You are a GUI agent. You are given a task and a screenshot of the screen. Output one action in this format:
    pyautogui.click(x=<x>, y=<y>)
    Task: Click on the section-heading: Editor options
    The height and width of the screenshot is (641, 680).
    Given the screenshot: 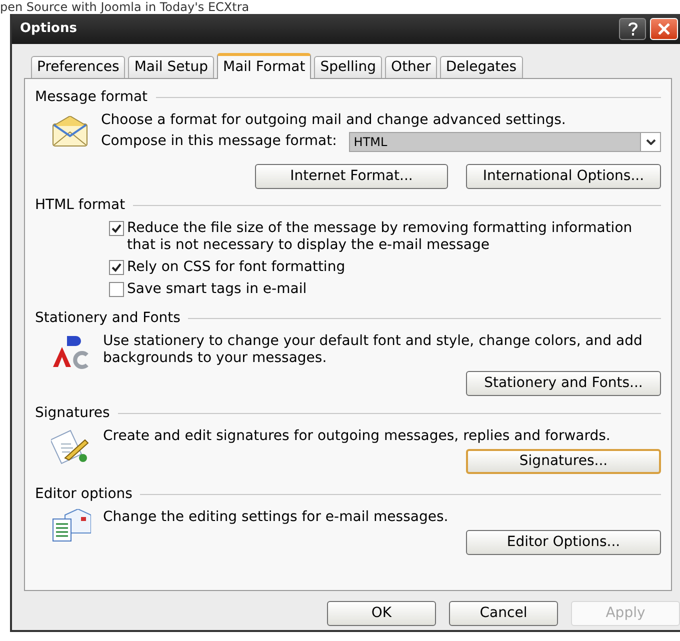 What is the action you would take?
    pyautogui.click(x=83, y=494)
    